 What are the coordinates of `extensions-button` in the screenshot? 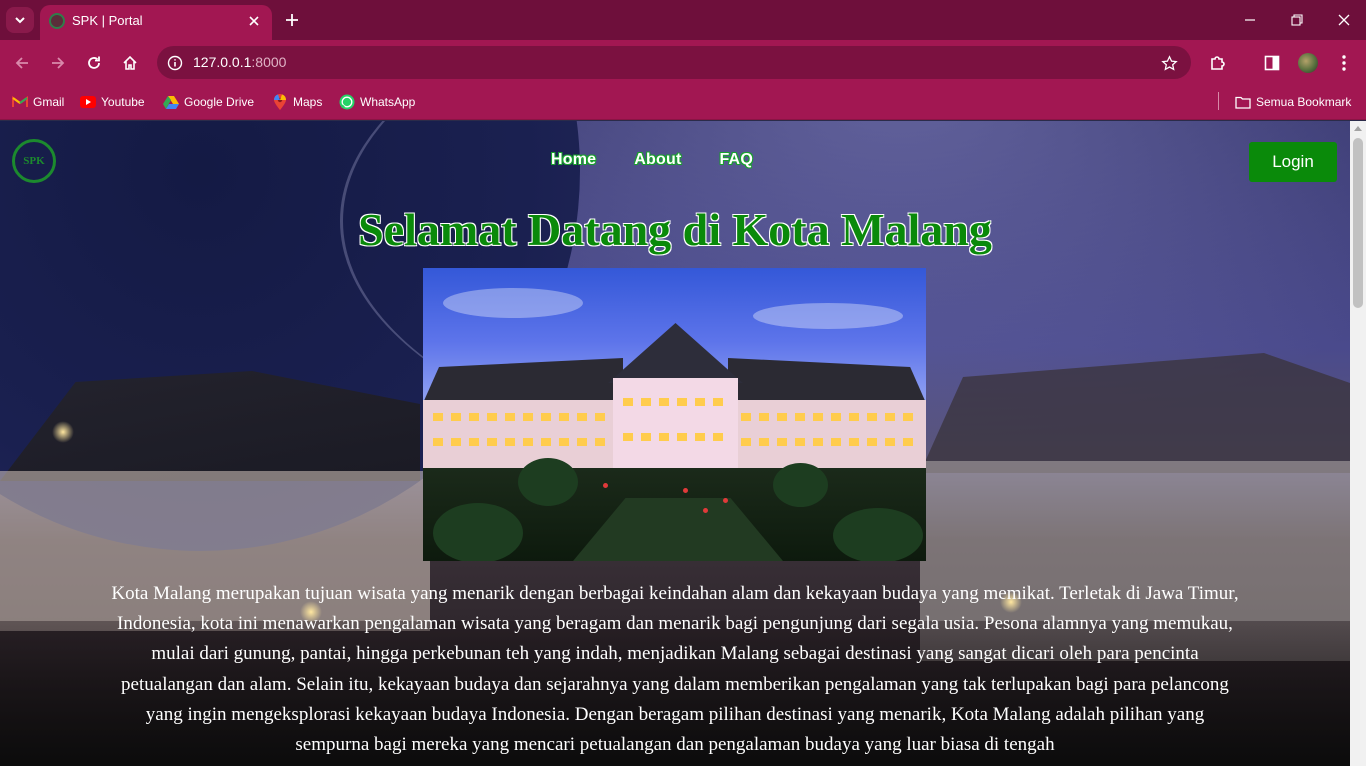 It's located at (1218, 63).